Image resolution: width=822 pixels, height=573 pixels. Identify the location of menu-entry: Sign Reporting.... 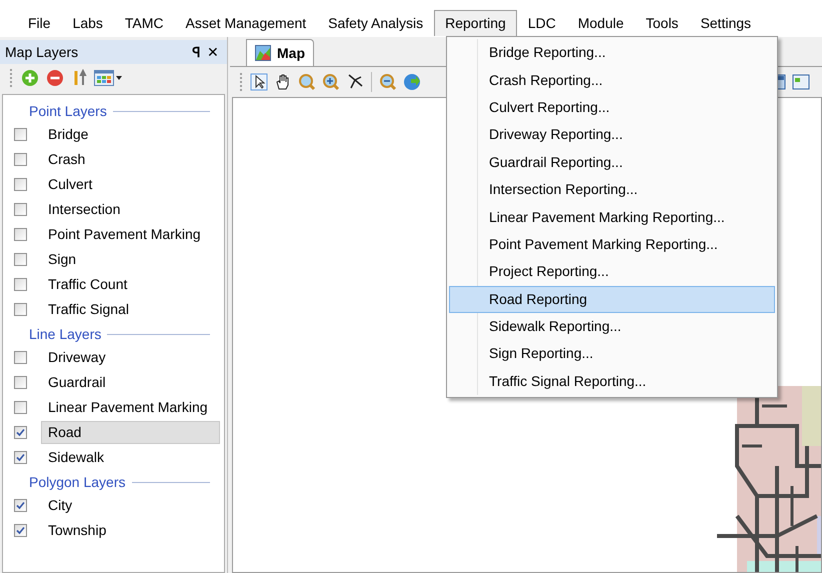
(612, 354).